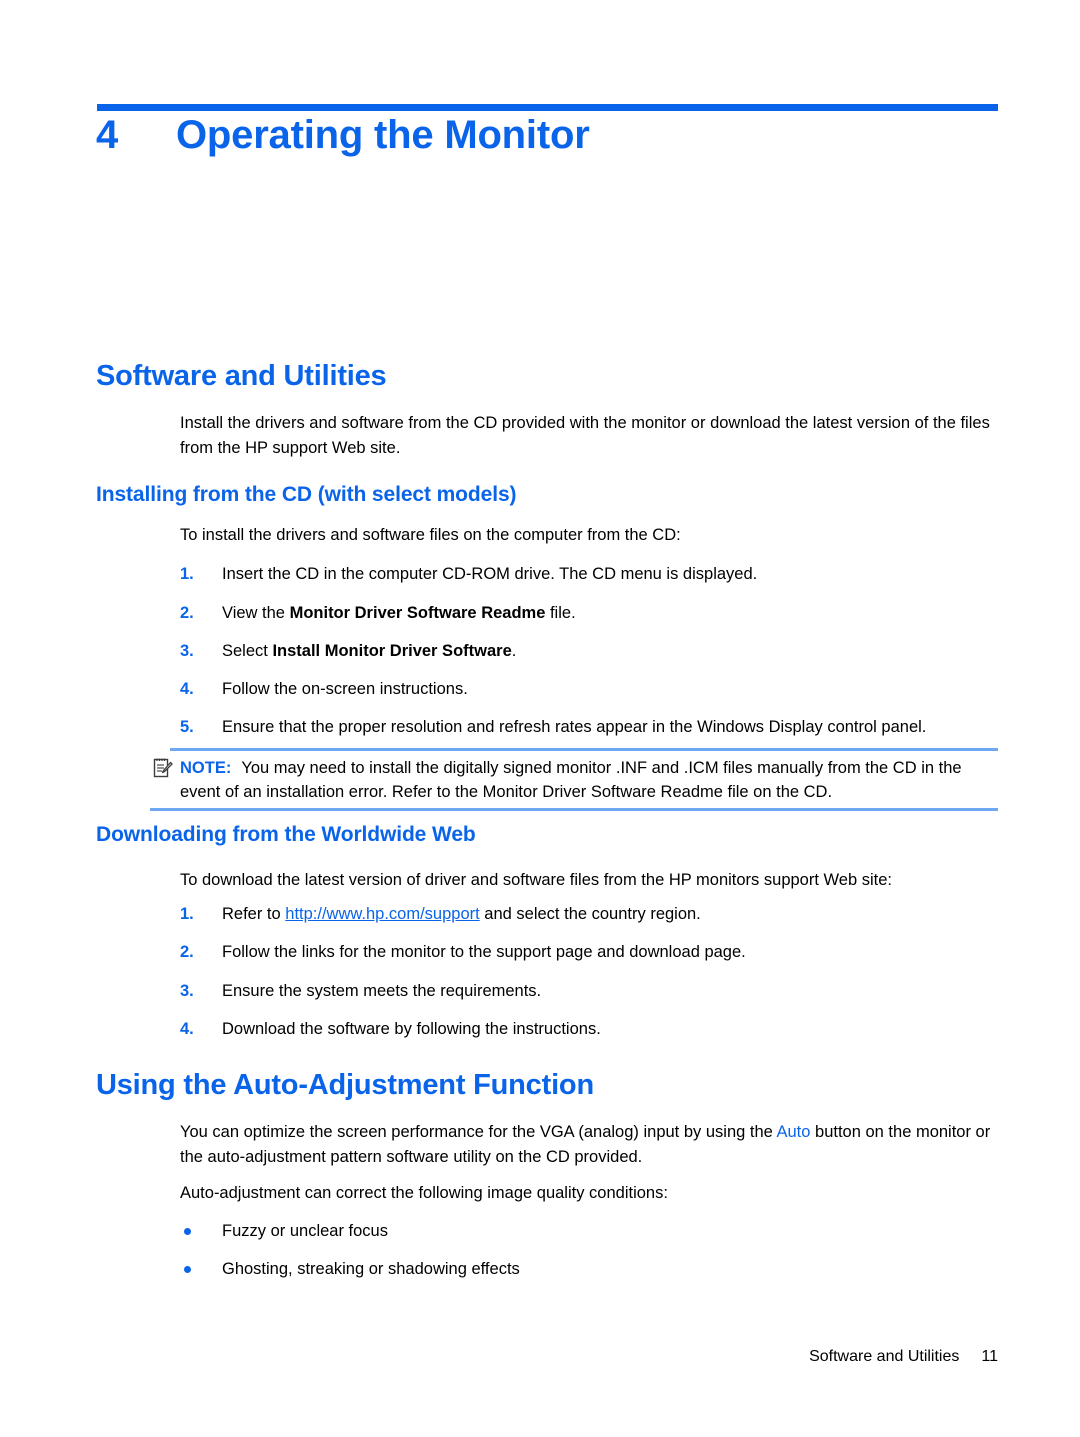  I want to click on step-text-post: ., so click(514, 651).